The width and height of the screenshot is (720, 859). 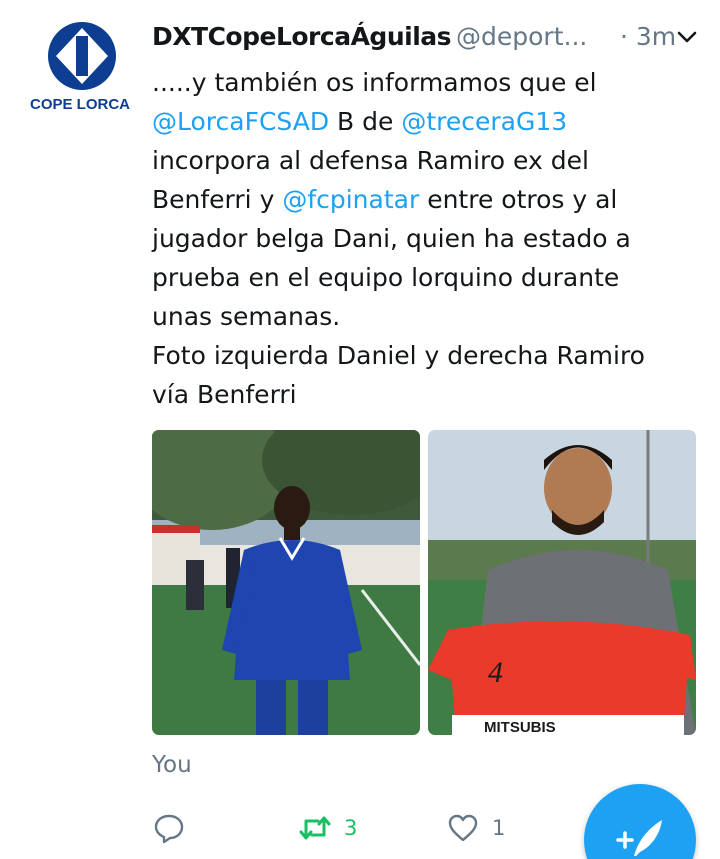 What do you see at coordinates (302, 36) in the screenshot?
I see `author-display-name: DXTCopeLorcaÁguilas` at bounding box center [302, 36].